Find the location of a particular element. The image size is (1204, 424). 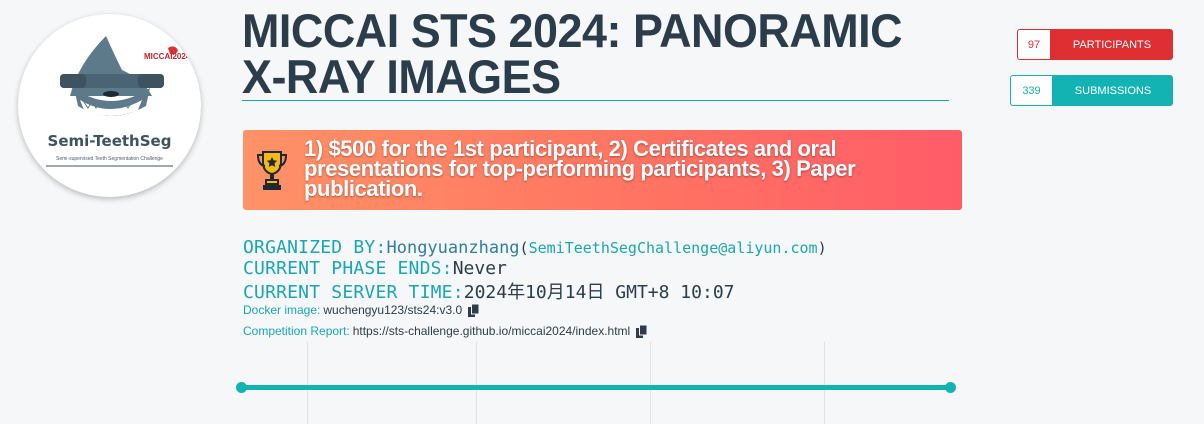

trophy-icon is located at coordinates (272, 170).